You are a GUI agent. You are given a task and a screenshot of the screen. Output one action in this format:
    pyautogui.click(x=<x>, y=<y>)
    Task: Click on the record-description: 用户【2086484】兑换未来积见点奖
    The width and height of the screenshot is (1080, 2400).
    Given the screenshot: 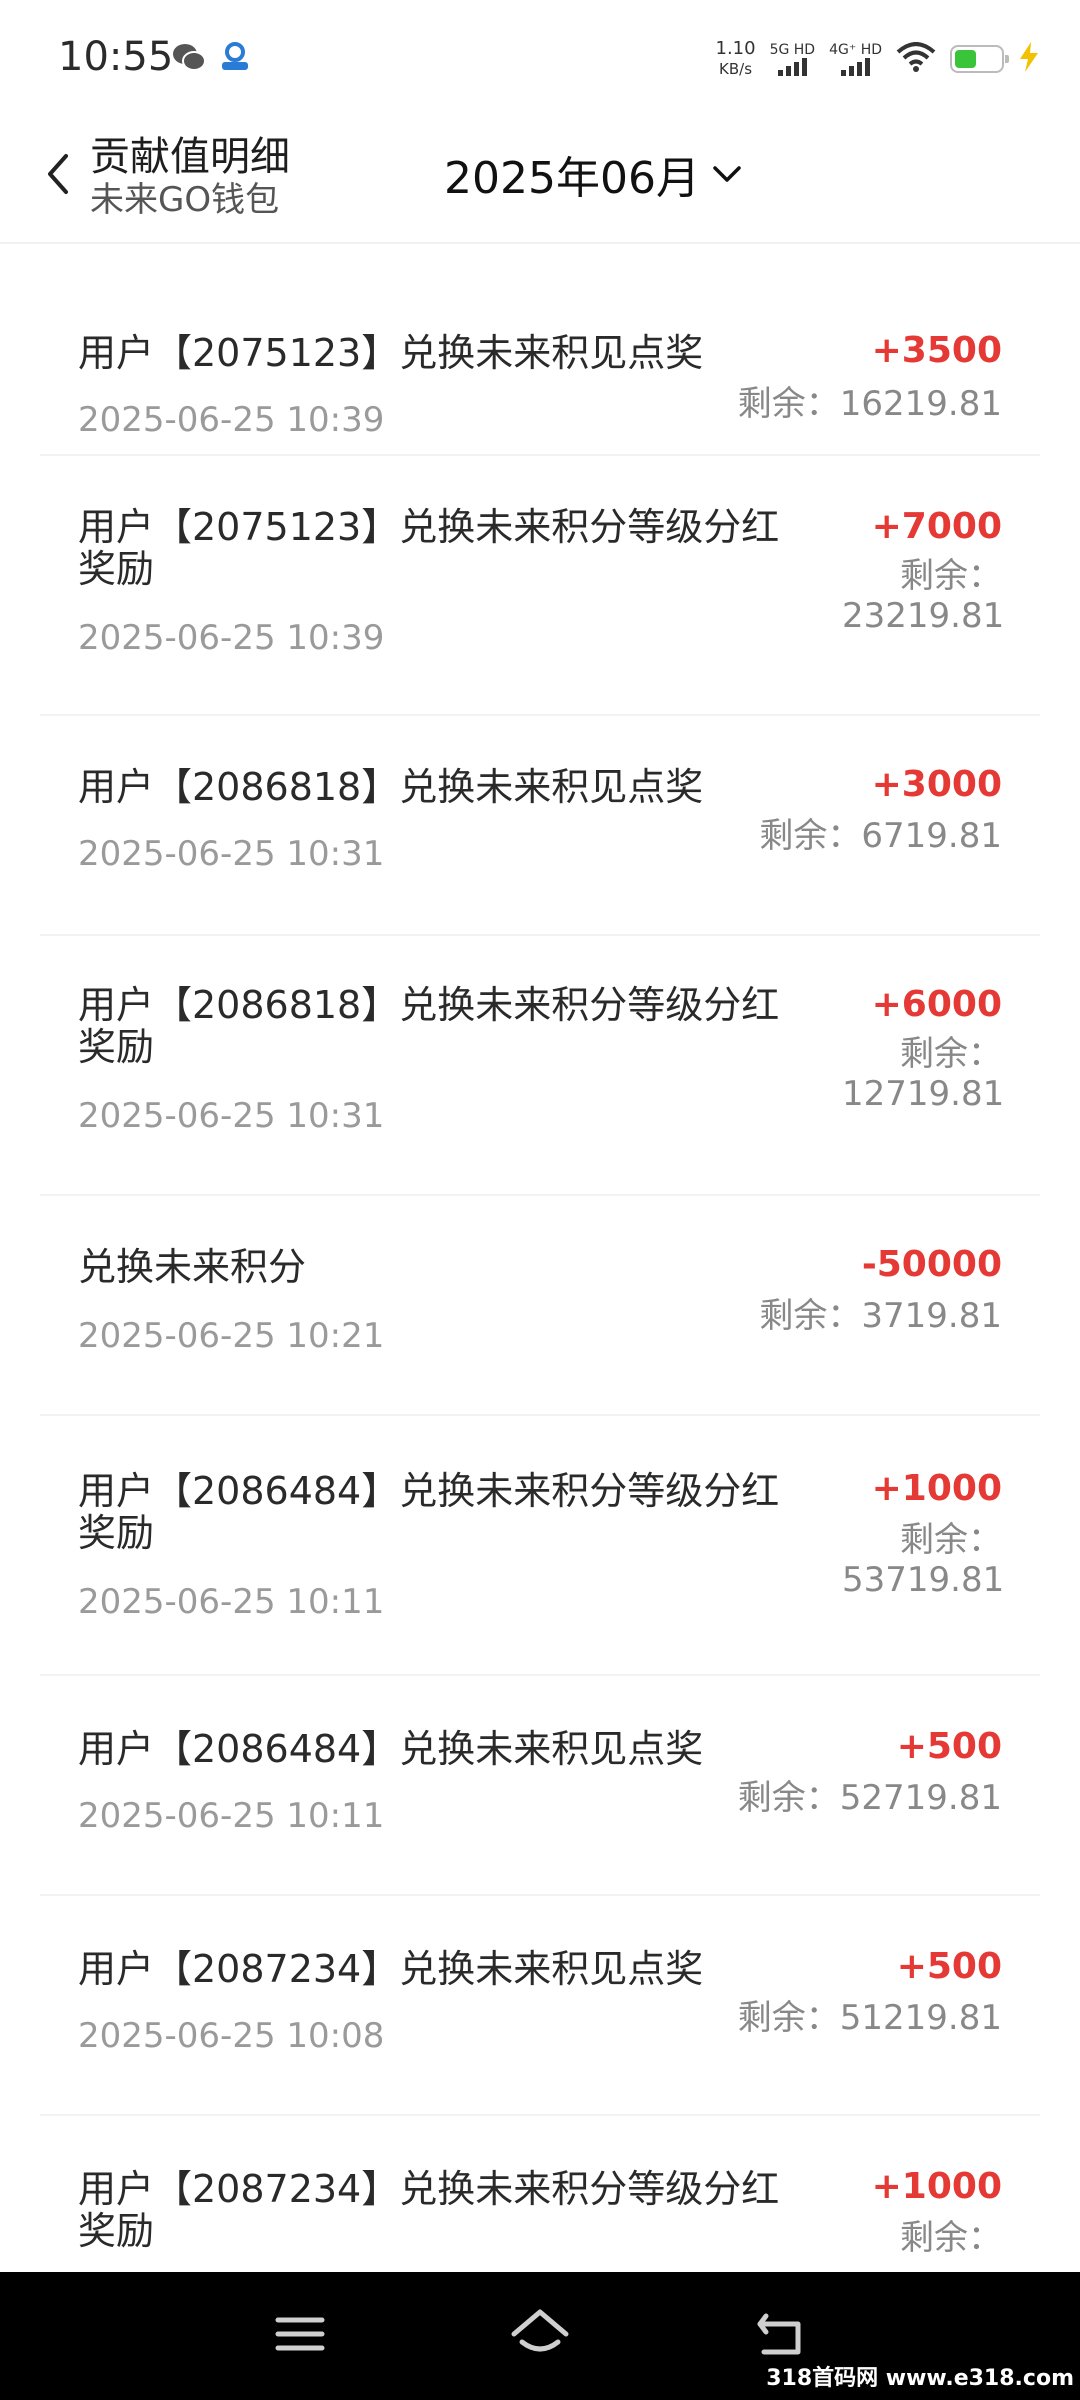 What is the action you would take?
    pyautogui.click(x=391, y=1749)
    